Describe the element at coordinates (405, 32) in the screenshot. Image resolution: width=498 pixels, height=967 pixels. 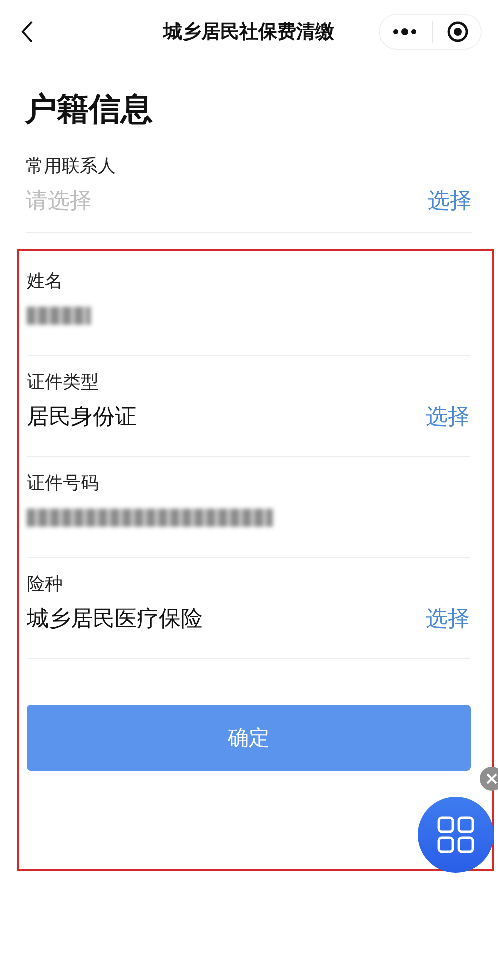
I see `more-icon` at that location.